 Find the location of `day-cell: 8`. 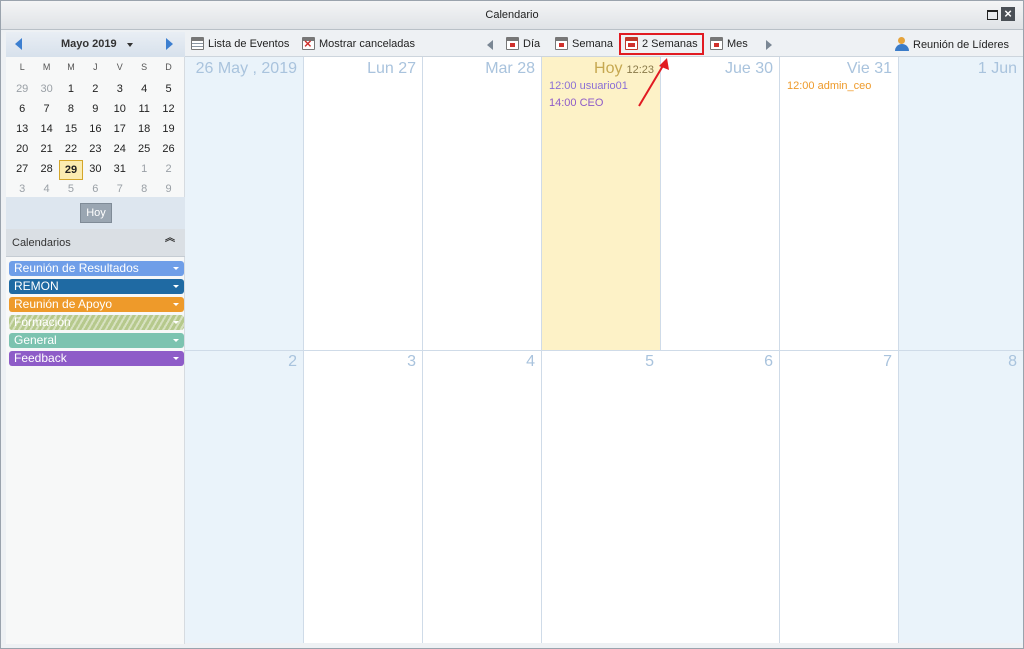

day-cell: 8 is located at coordinates (71, 110).